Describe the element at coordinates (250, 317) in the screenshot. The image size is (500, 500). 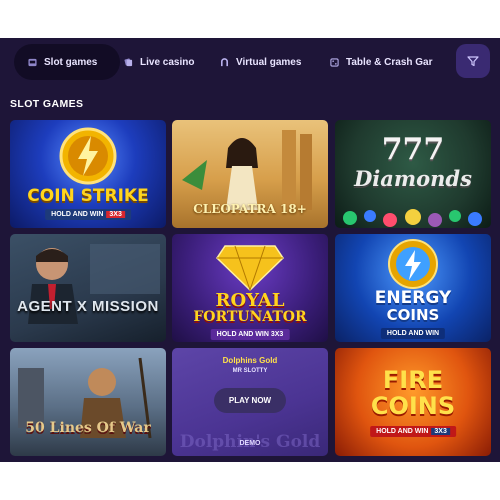
I see `game-subtitle: FORTUNATOR` at that location.